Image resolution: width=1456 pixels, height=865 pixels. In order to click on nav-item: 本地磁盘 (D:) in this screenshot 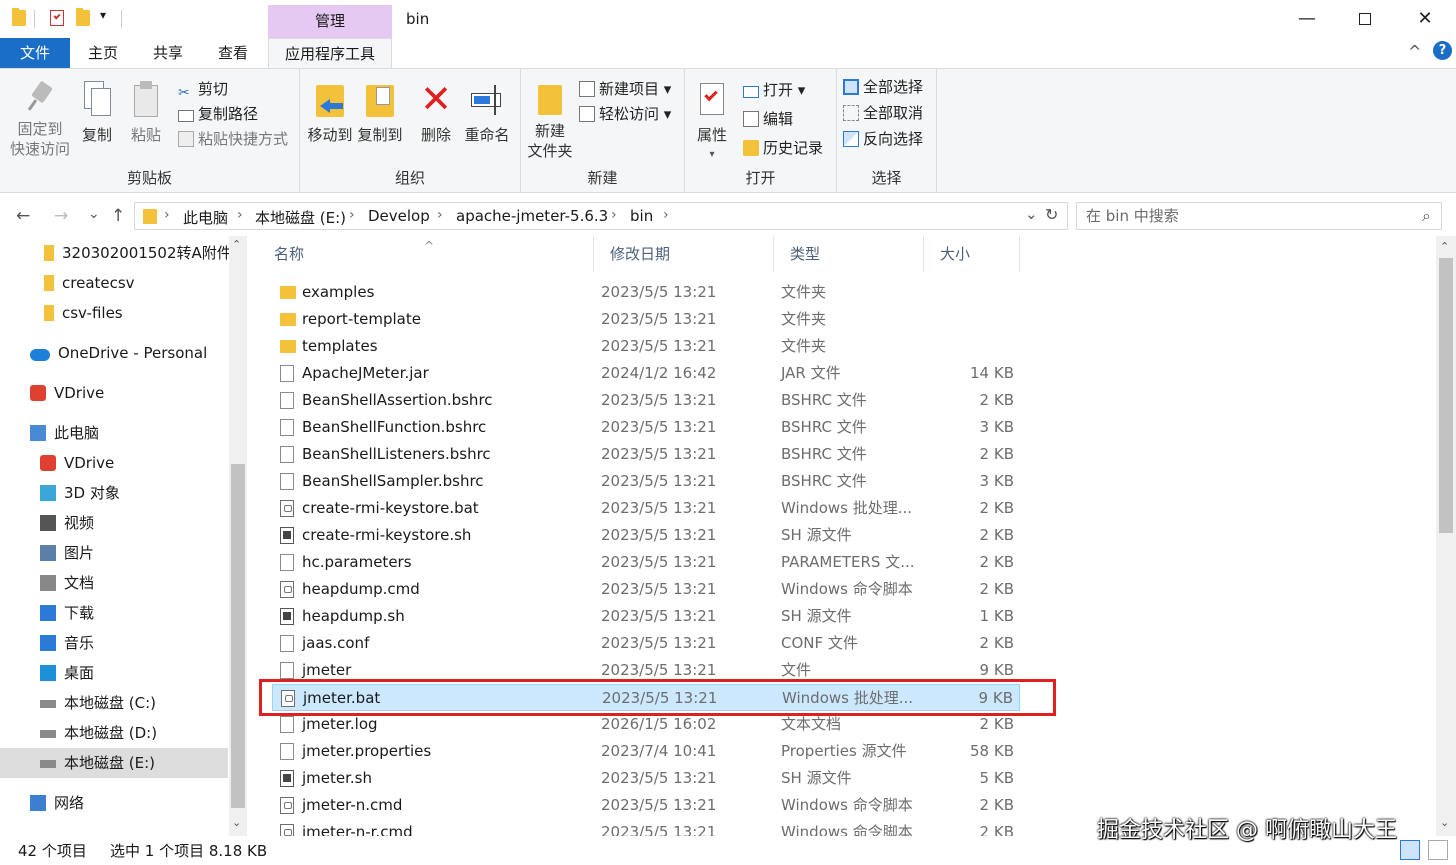, I will do `click(98, 733)`.